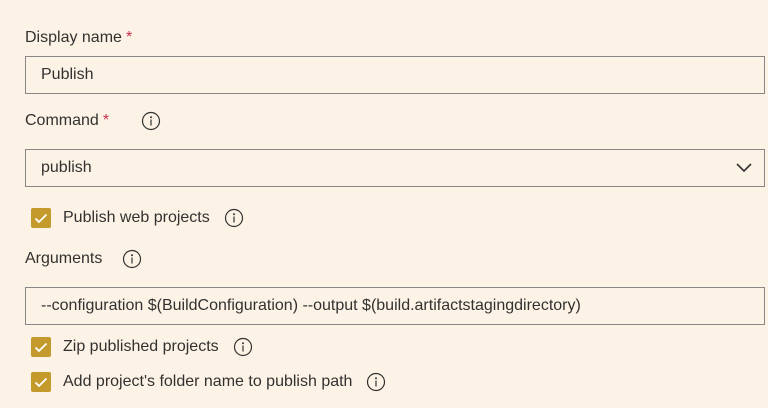 The image size is (768, 408). I want to click on display-name-label-row: Display name *, so click(78, 38).